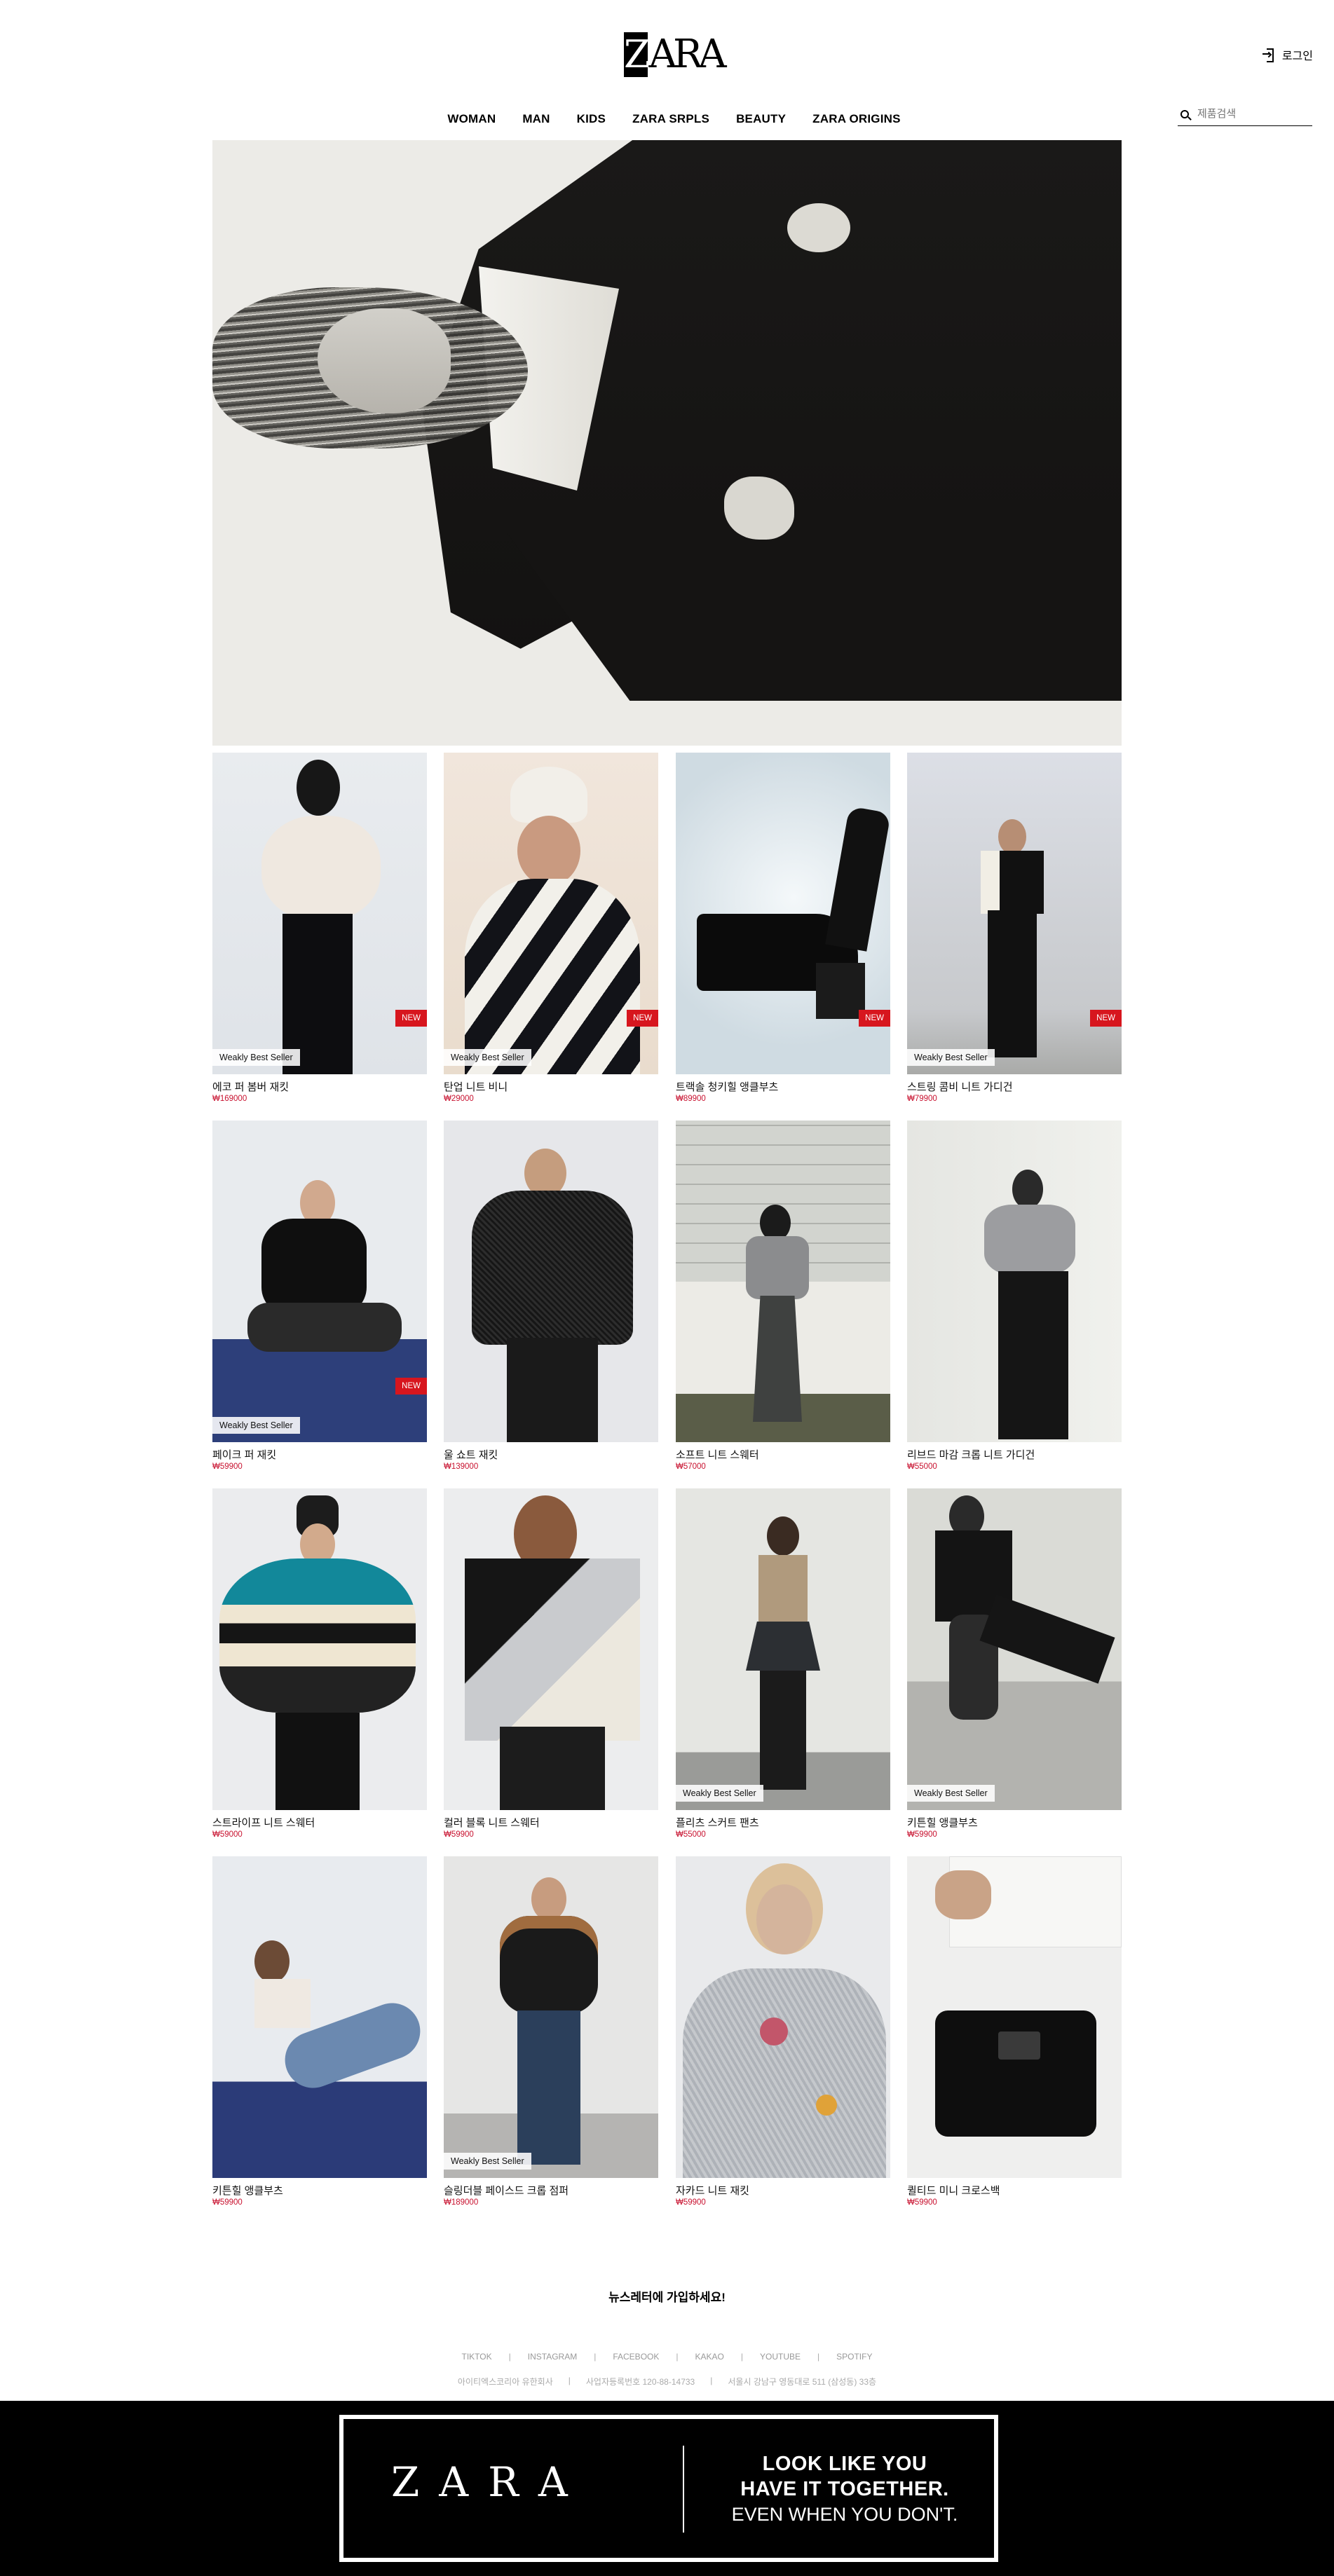  I want to click on nav-zara-srpls: ZARA SRPLS, so click(670, 119).